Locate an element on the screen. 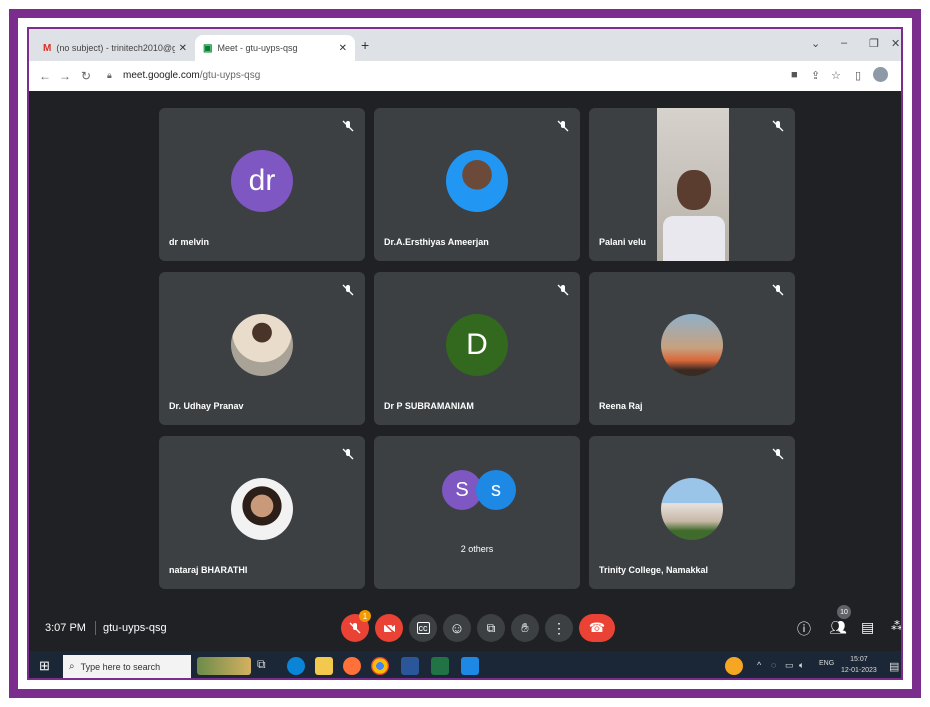  tab-meet: ▣ Meet - gtu-uyps-qsg ✕ is located at coordinates (275, 48).